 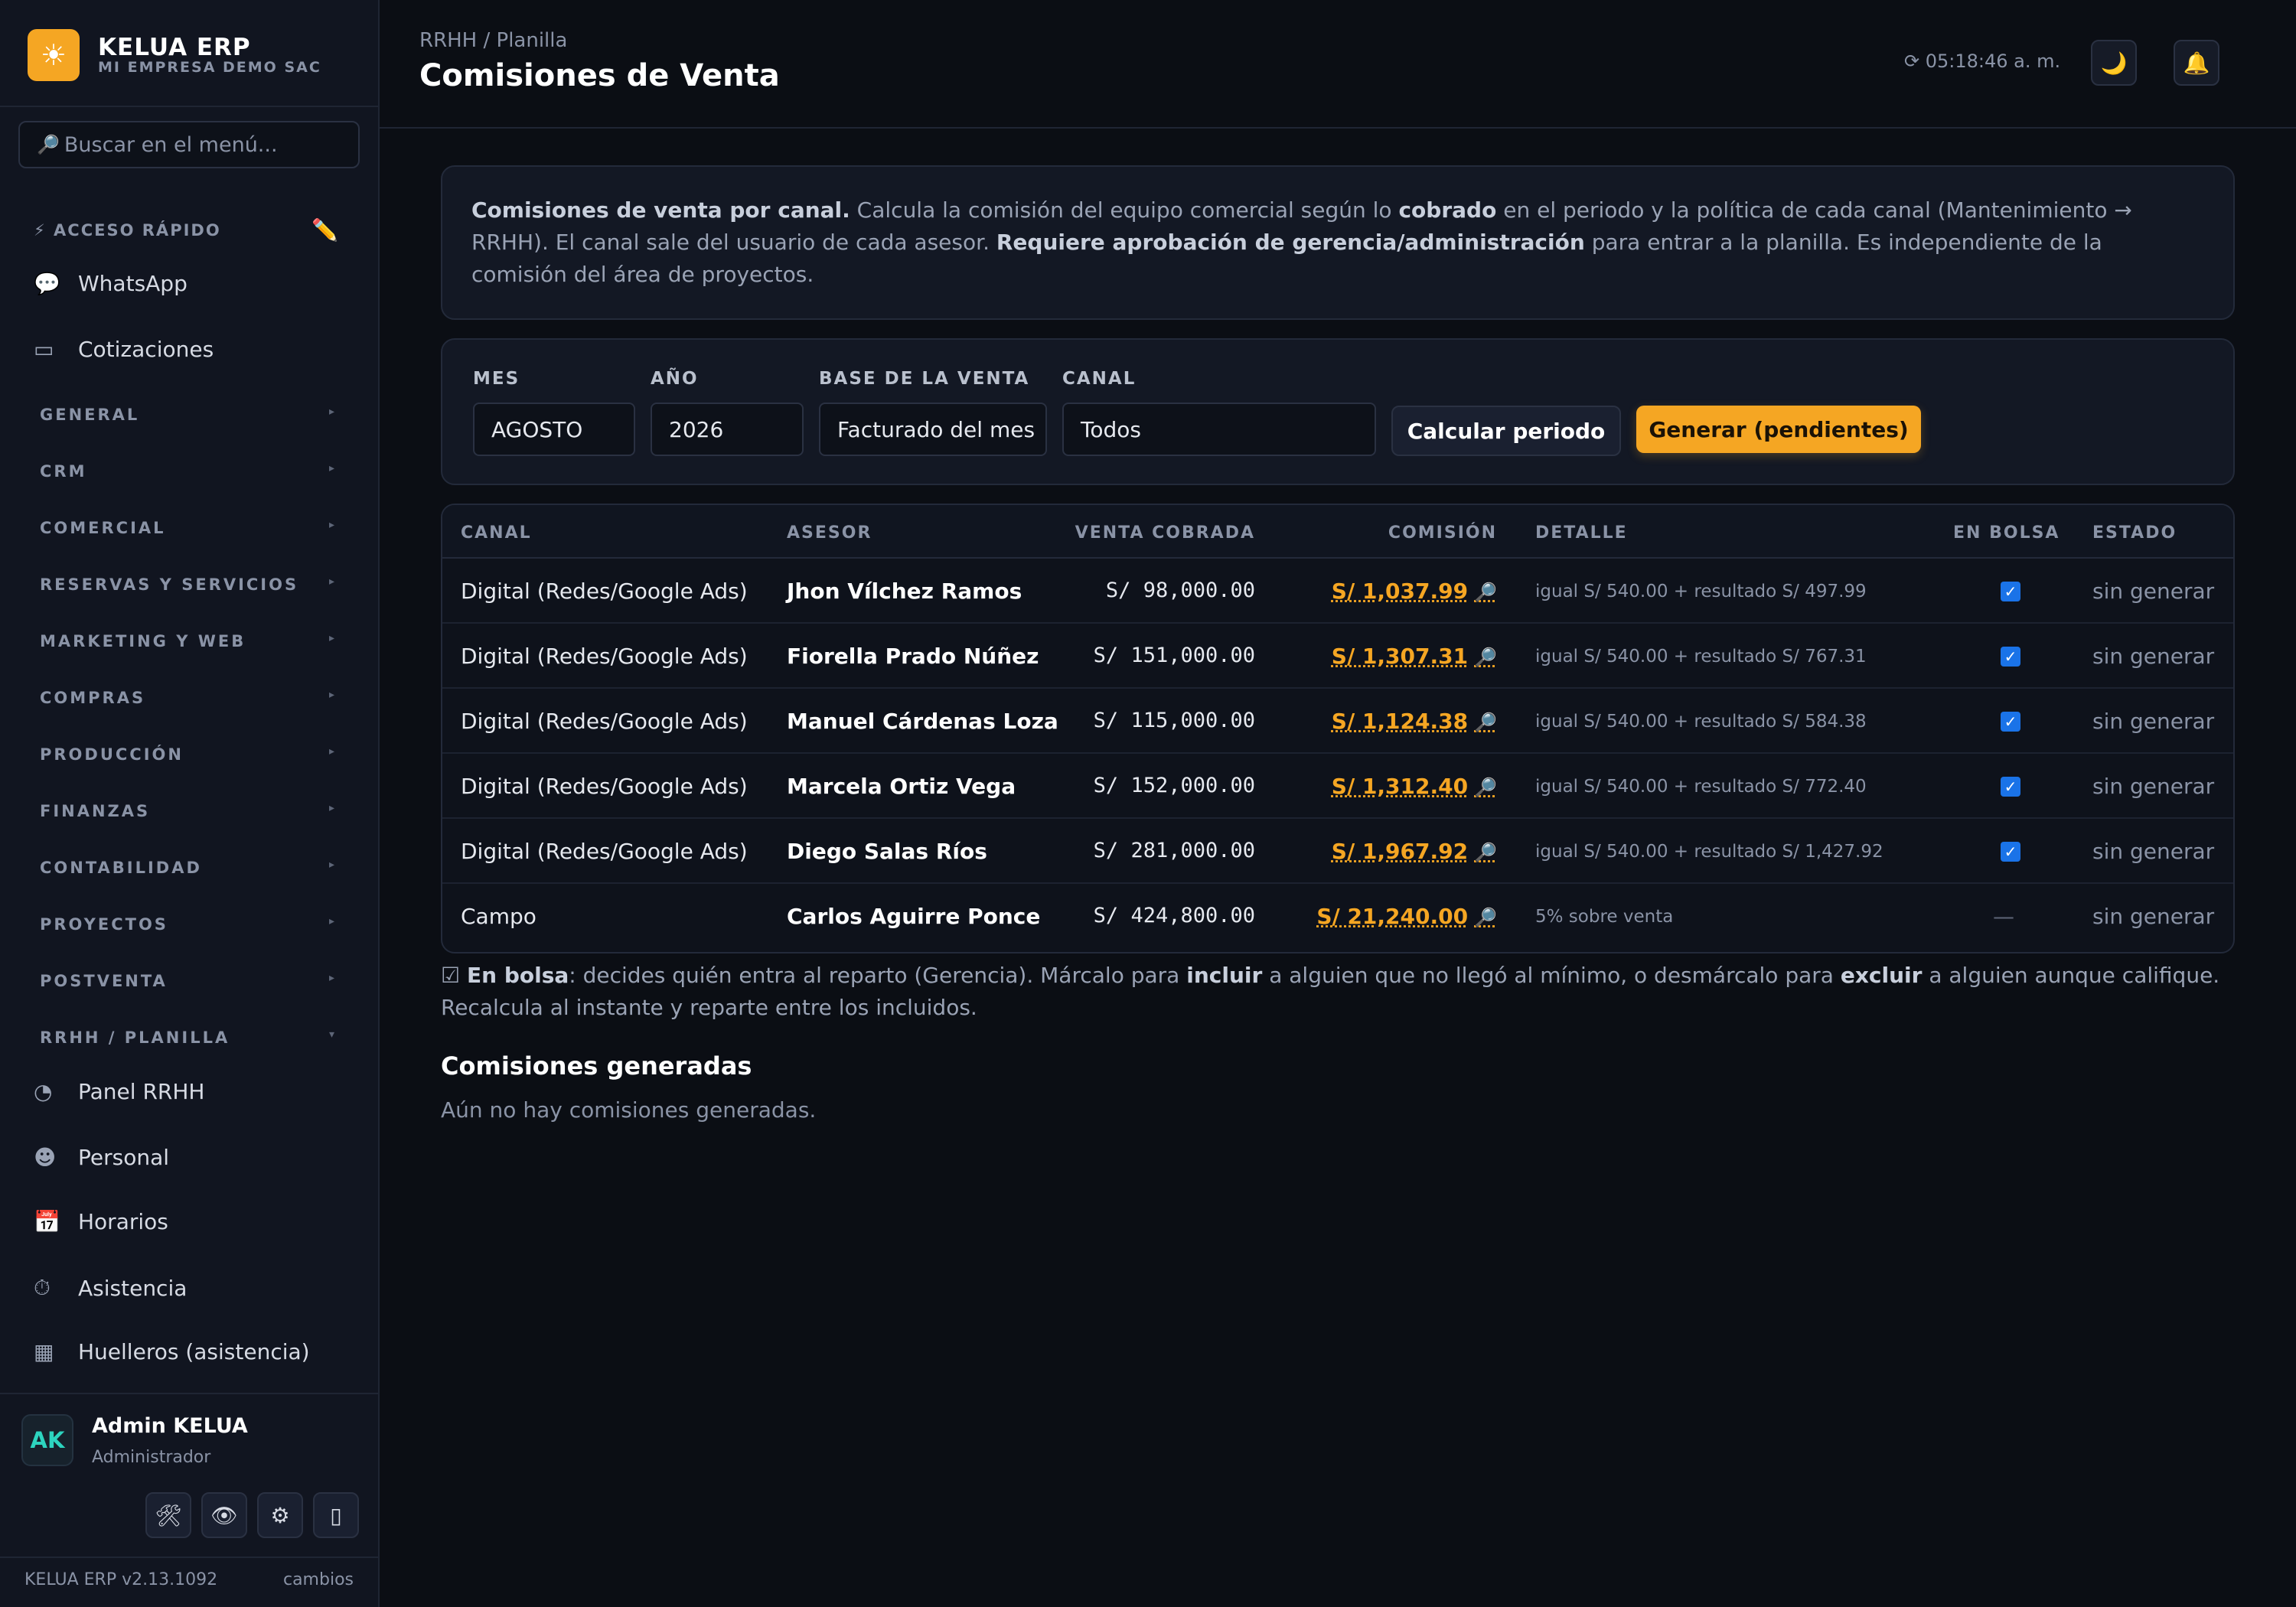 I want to click on eye-icon: 👁, so click(x=224, y=1515).